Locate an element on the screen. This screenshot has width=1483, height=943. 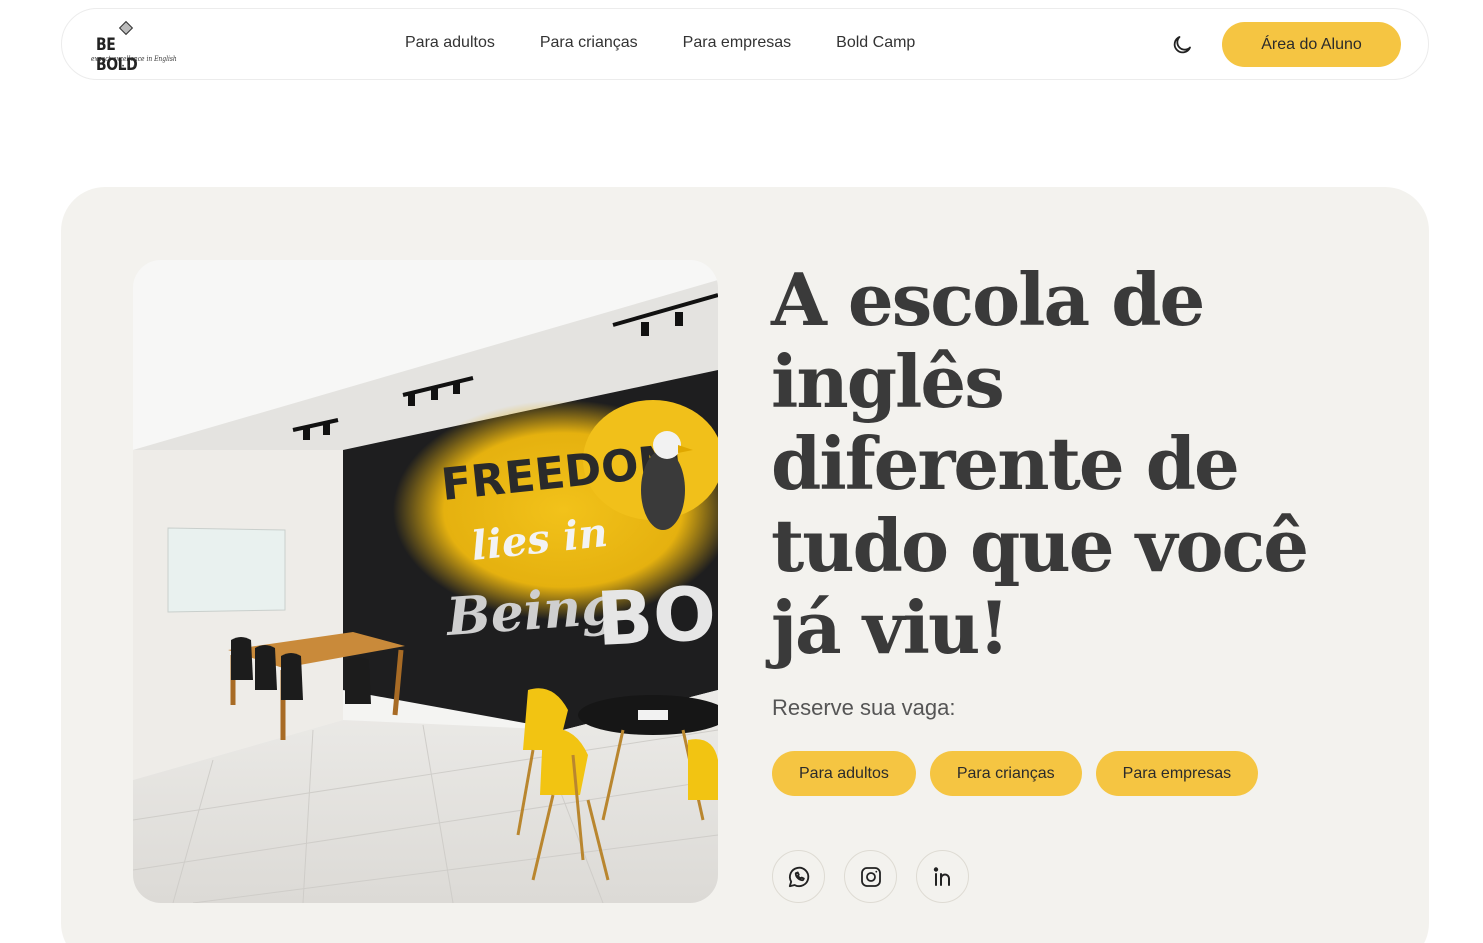
reserve-label: Reserve sua vaga: is located at coordinates (864, 707).